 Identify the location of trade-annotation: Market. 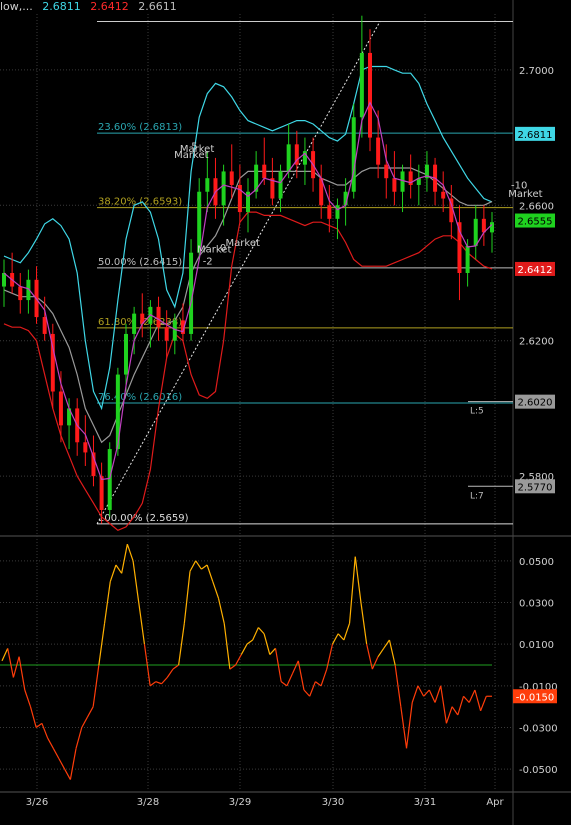
(243, 243).